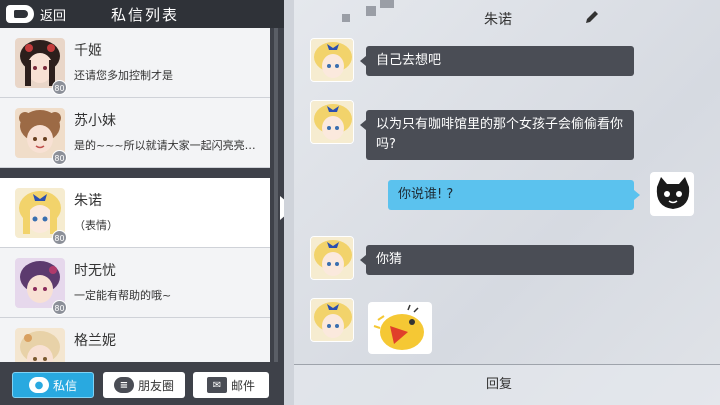 Image resolution: width=720 pixels, height=405 pixels. I want to click on reply-bar: 回复, so click(507, 384).